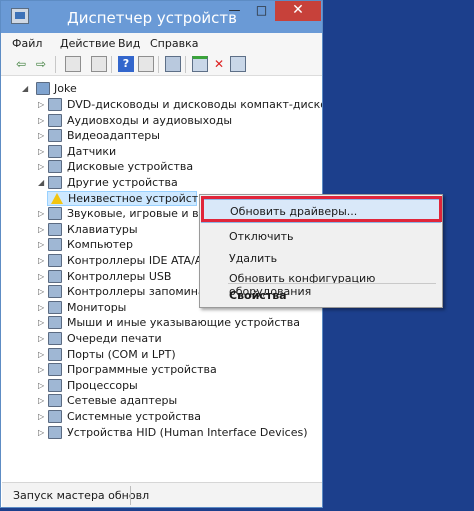  I want to click on tree-item-label: Контроллеры USB, so click(119, 276).